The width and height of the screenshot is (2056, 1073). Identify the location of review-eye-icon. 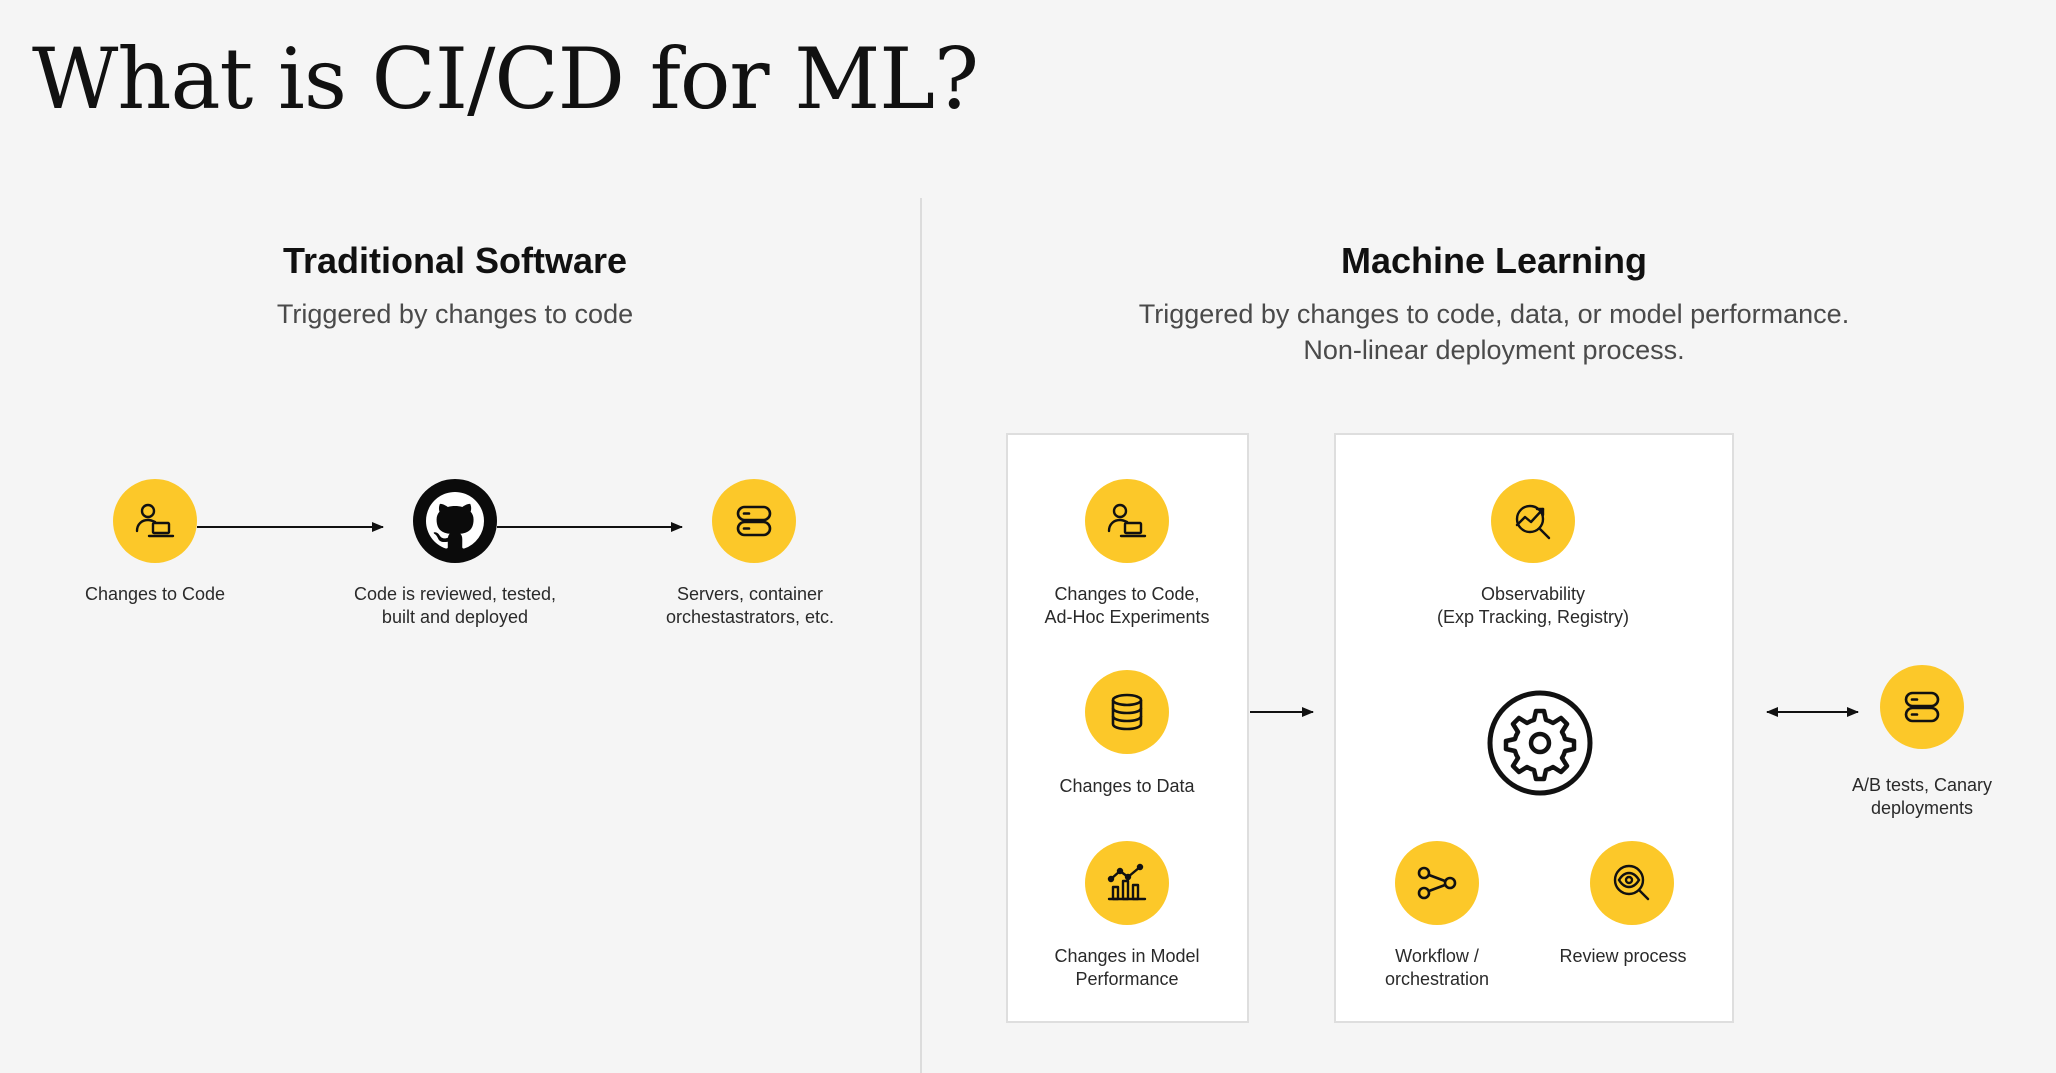
(1632, 883).